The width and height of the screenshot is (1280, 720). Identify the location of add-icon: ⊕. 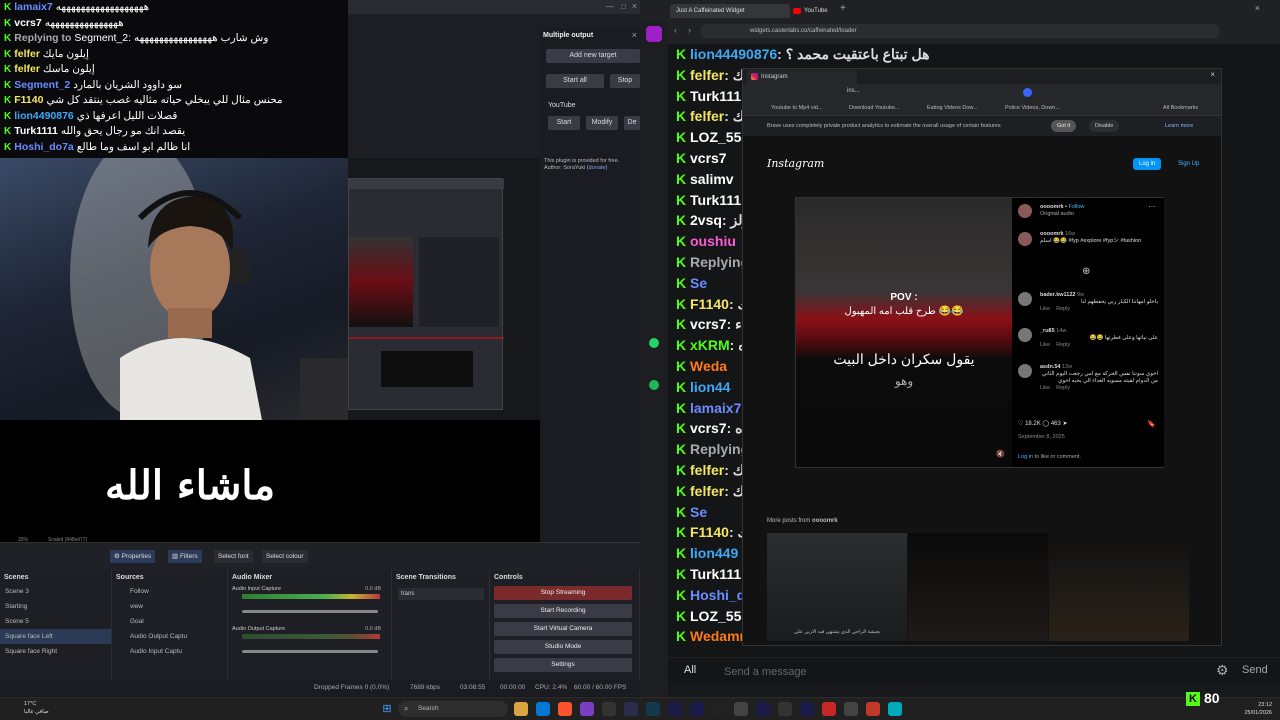
(1086, 271).